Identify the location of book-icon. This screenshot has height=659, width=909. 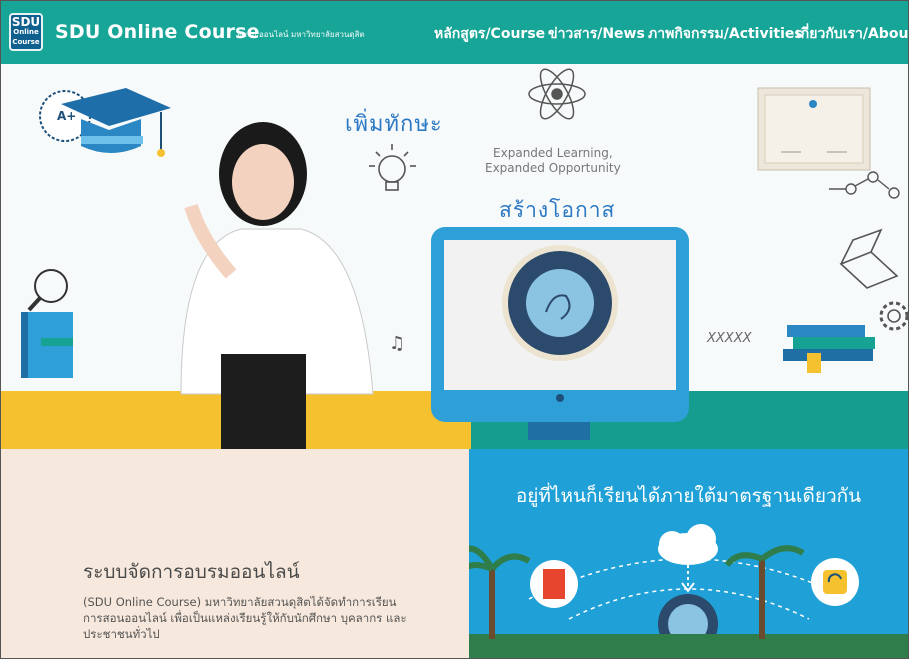
(47, 345).